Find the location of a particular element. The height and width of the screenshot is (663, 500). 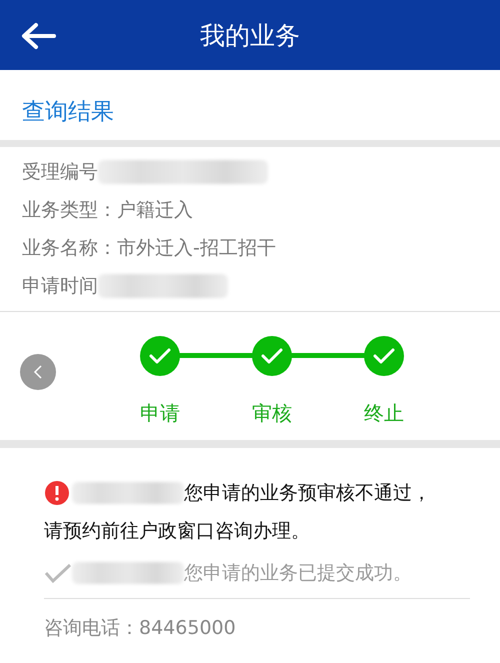

alert-icon is located at coordinates (57, 493).